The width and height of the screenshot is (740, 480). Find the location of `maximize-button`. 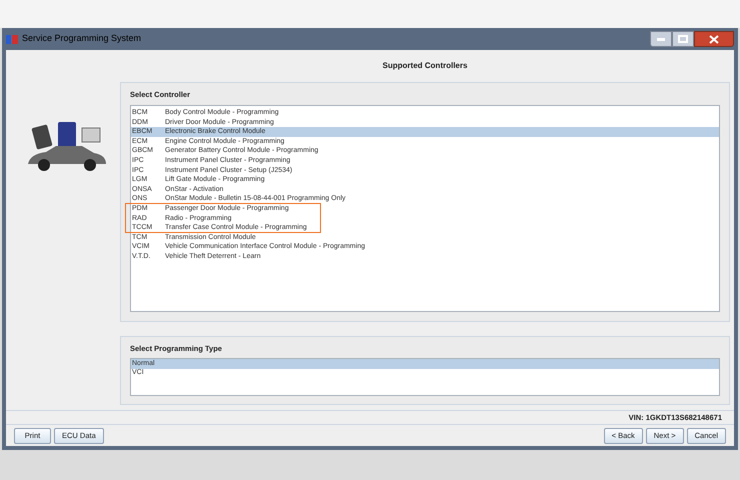

maximize-button is located at coordinates (683, 39).